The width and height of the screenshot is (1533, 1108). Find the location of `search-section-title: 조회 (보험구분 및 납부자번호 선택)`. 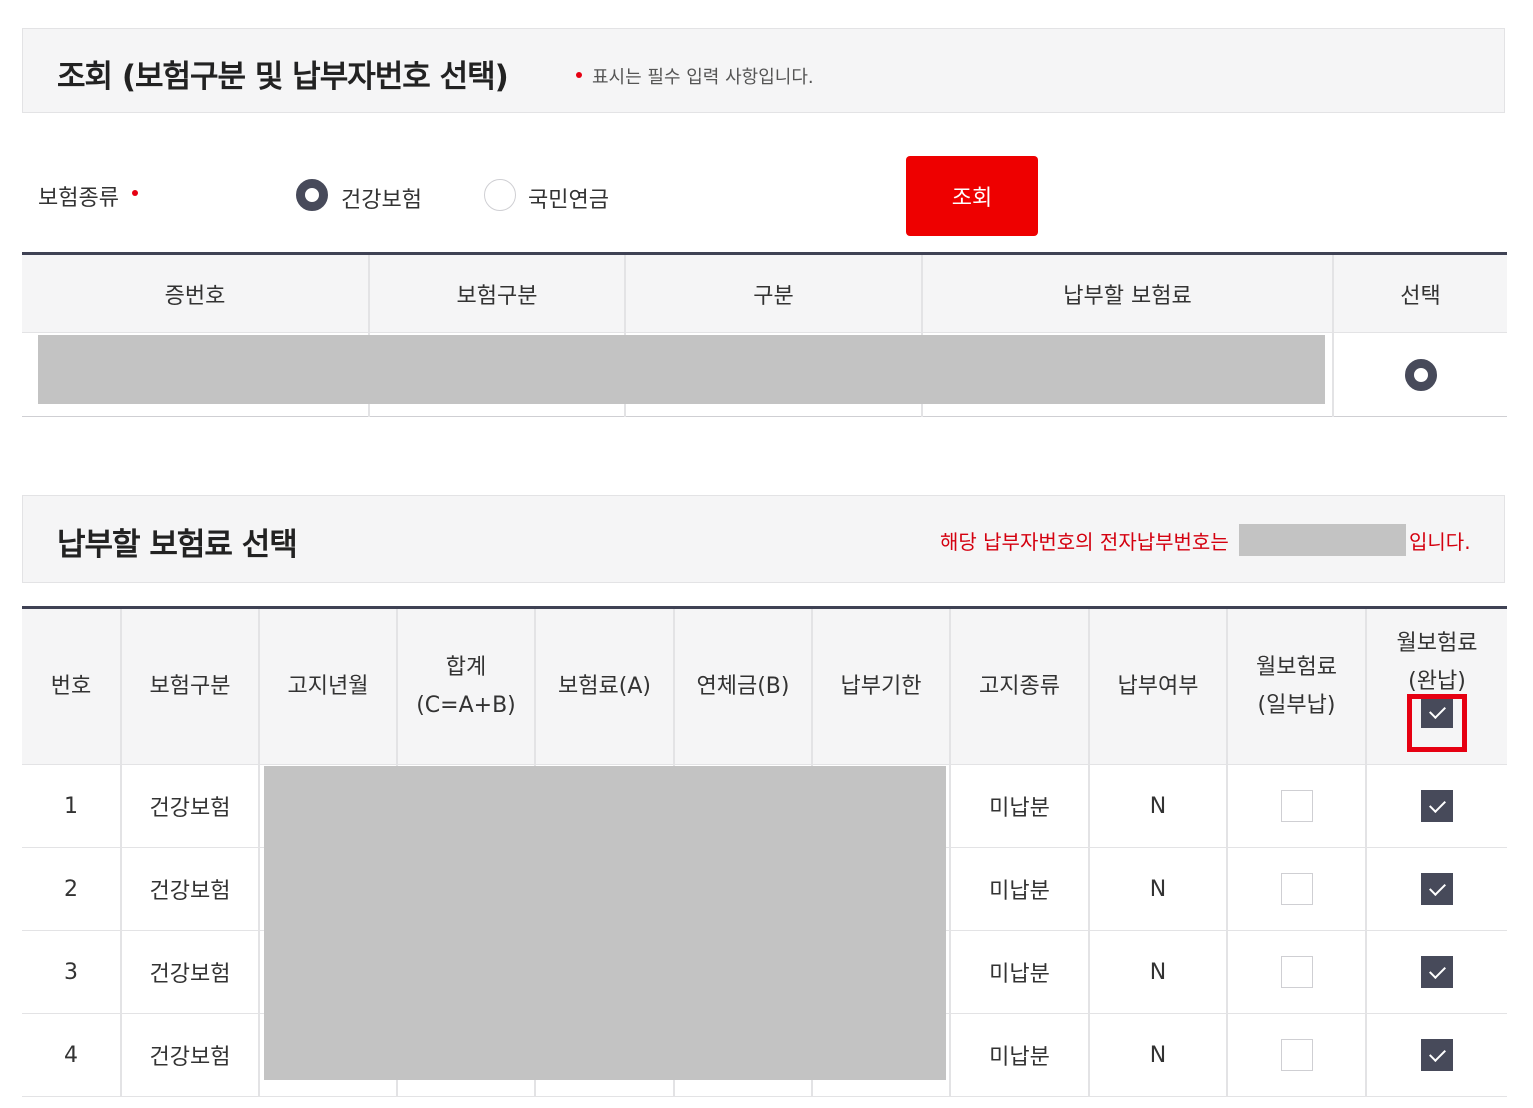

search-section-title: 조회 (보험구분 및 납부자번호 선택) is located at coordinates (283, 77).